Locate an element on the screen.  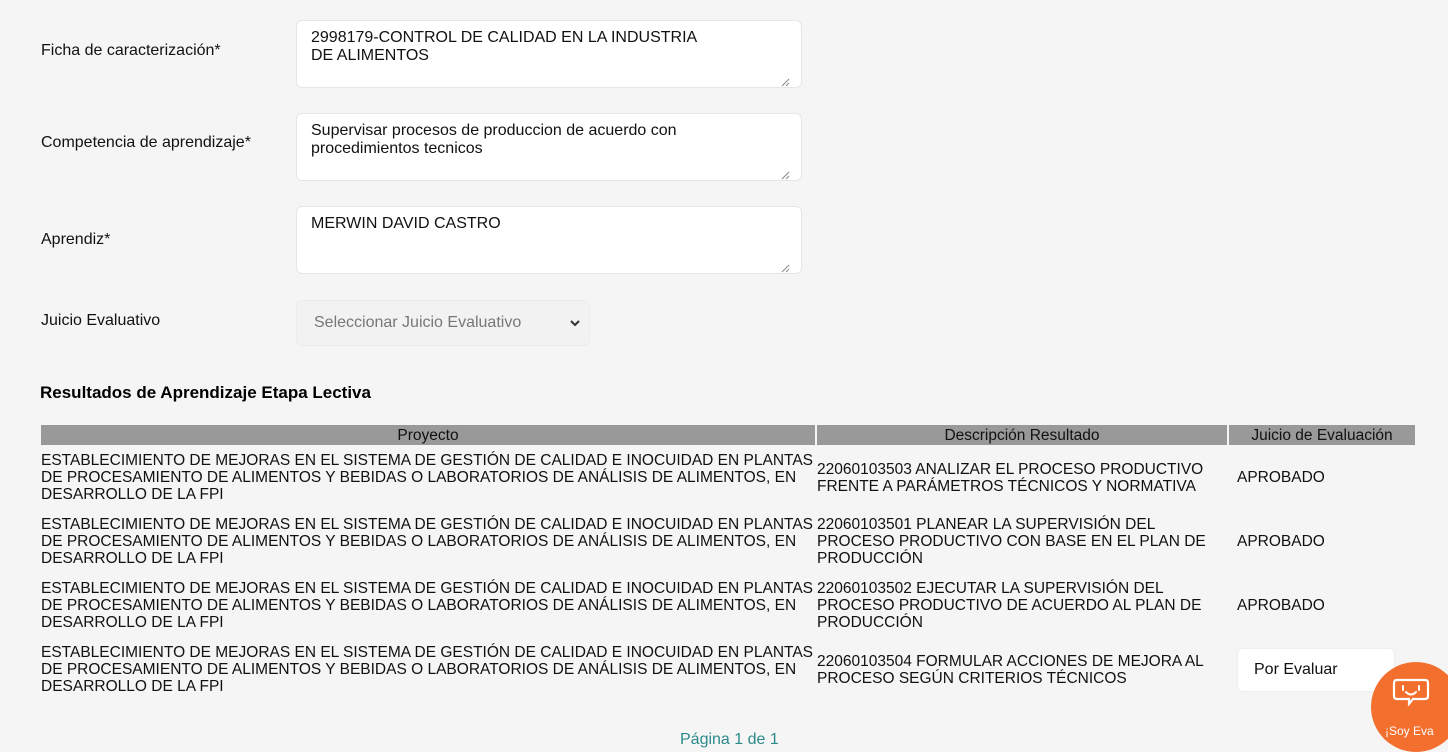
aprendiz-field: MERWIN DAVID CASTRO is located at coordinates (549, 240).